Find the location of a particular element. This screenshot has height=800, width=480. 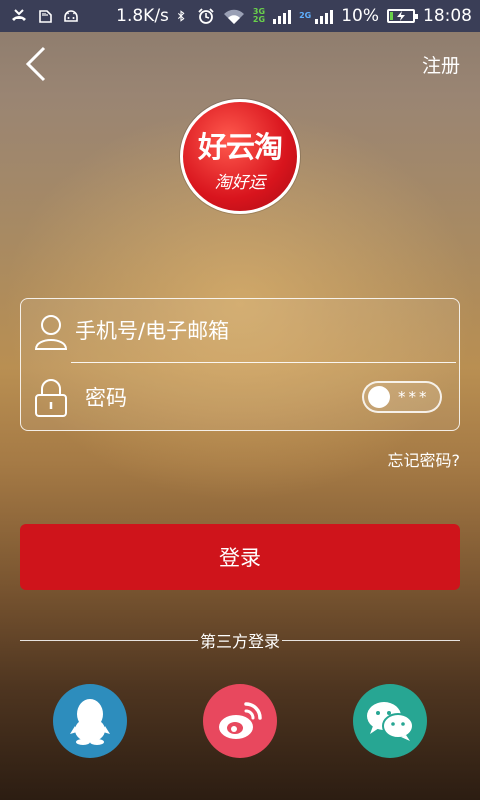

third-party-title: 第三方登录 is located at coordinates (240, 641).